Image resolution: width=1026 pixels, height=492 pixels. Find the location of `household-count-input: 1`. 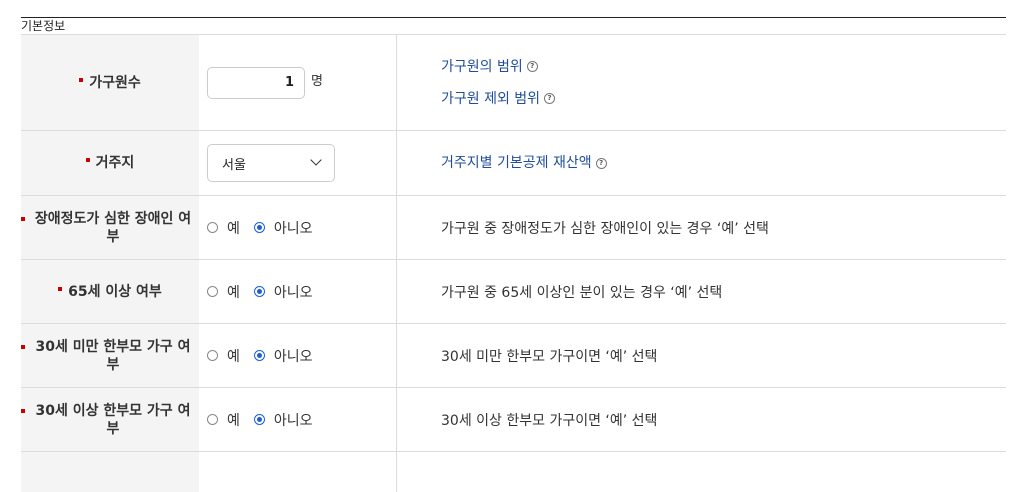

household-count-input: 1 is located at coordinates (256, 82).